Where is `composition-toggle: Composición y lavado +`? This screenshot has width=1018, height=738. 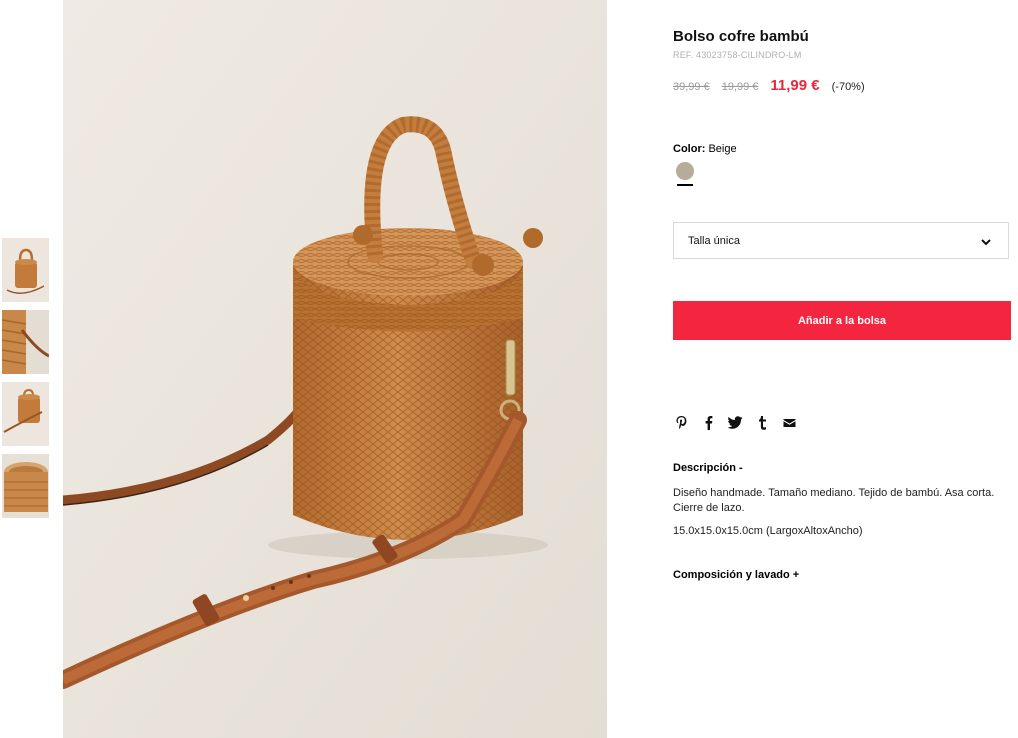
composition-toggle: Composición y lavado + is located at coordinates (736, 575).